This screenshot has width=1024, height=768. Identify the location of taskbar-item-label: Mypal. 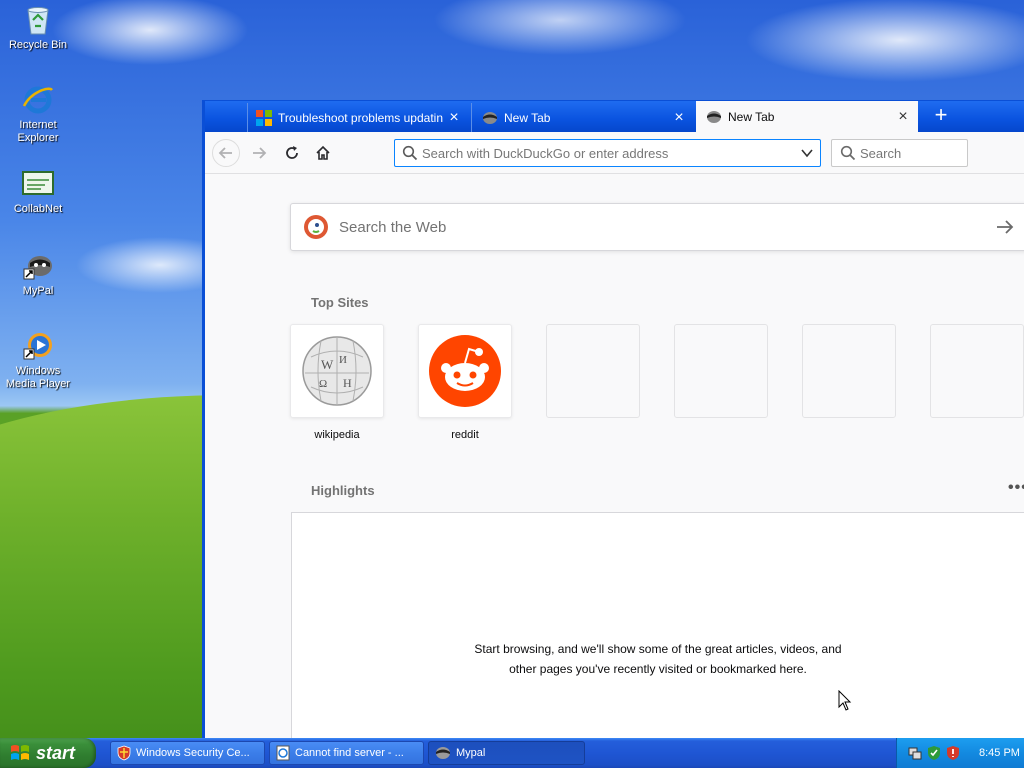
(471, 753).